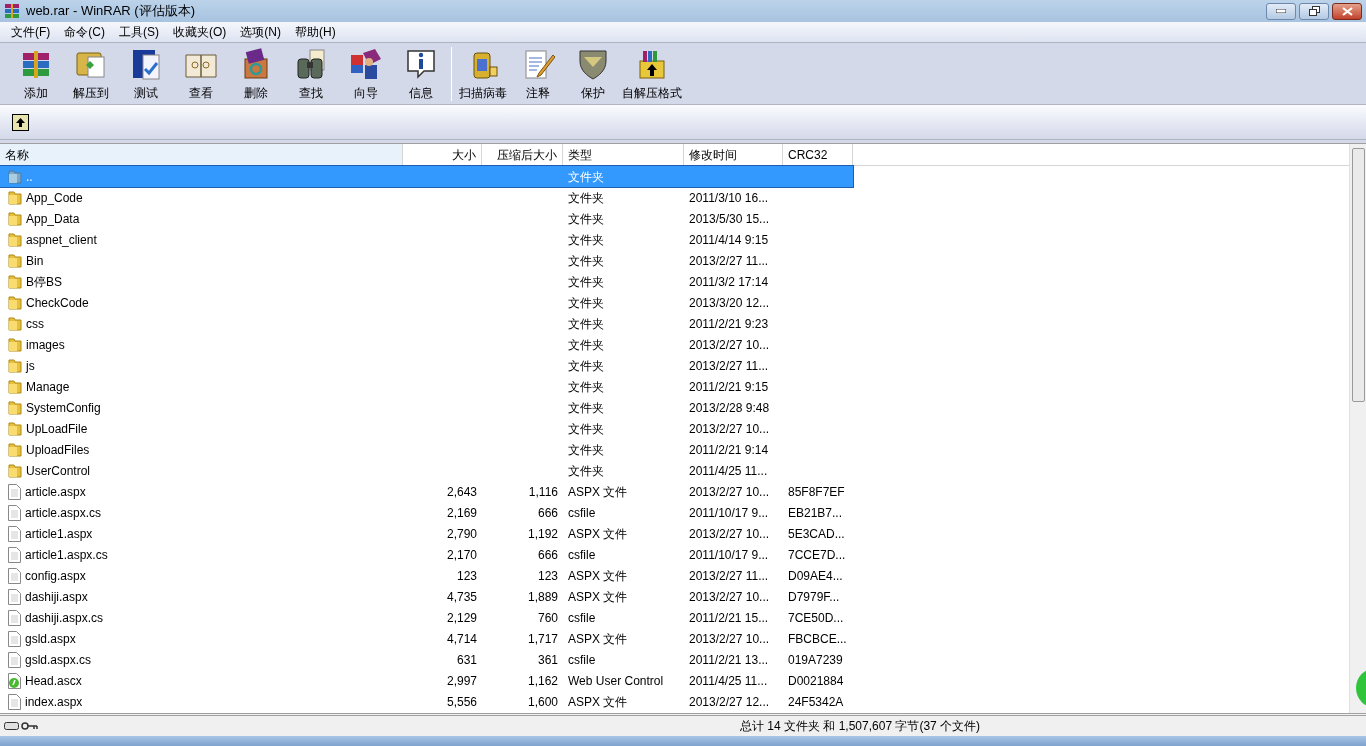 The width and height of the screenshot is (1366, 746). Describe the element at coordinates (84, 32) in the screenshot. I see `menu-item: 命令(C)` at that location.